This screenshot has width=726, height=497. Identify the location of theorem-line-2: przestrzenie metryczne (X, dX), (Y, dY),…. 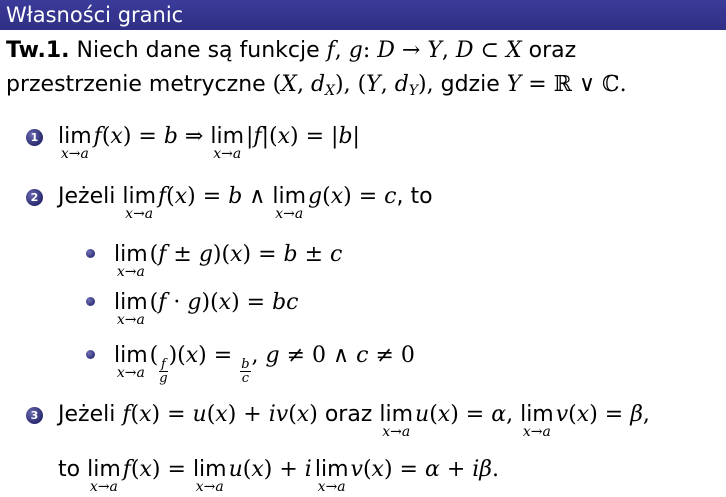
(316, 85).